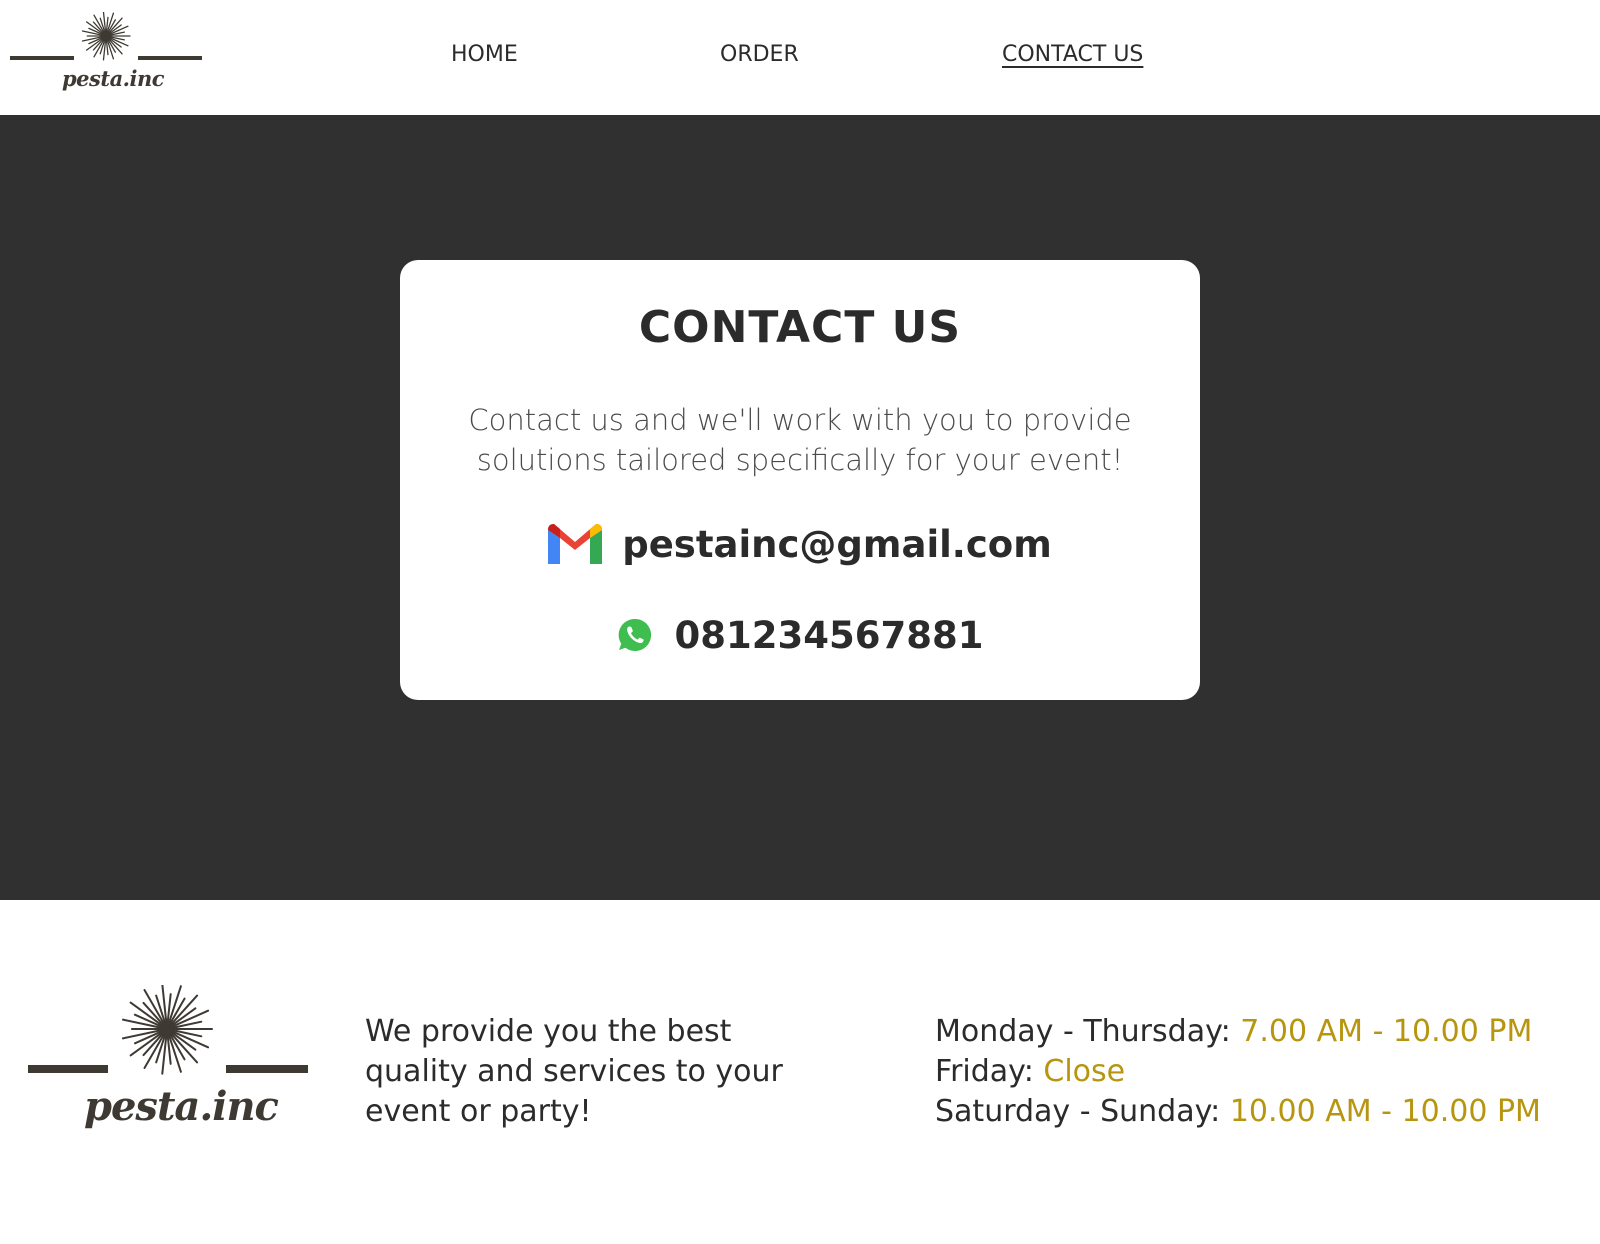 Image resolution: width=1600 pixels, height=1244 pixels. I want to click on email-address: pestainc@gmail.com, so click(837, 544).